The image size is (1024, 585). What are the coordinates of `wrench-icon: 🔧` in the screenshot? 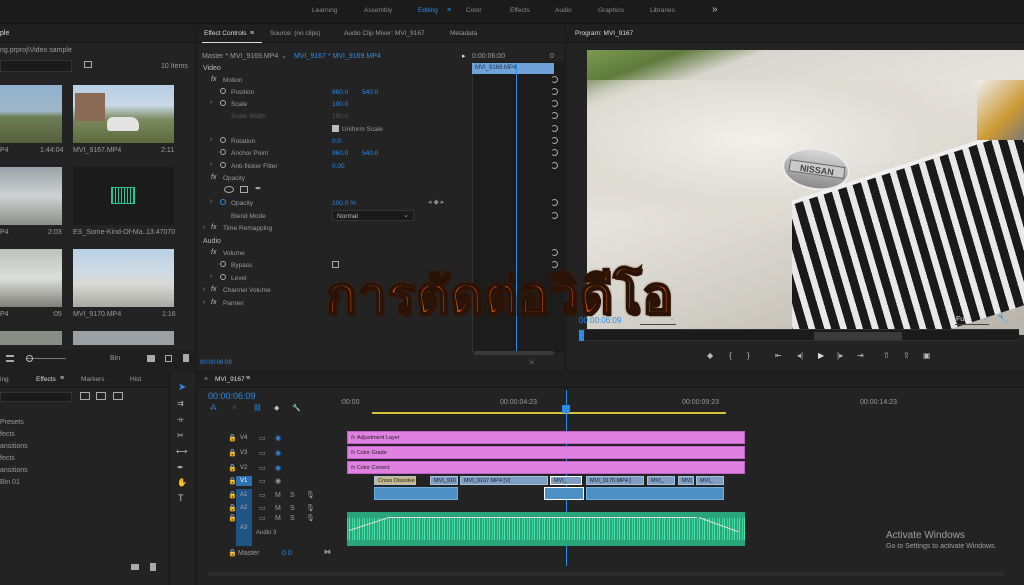 It's located at (1002, 318).